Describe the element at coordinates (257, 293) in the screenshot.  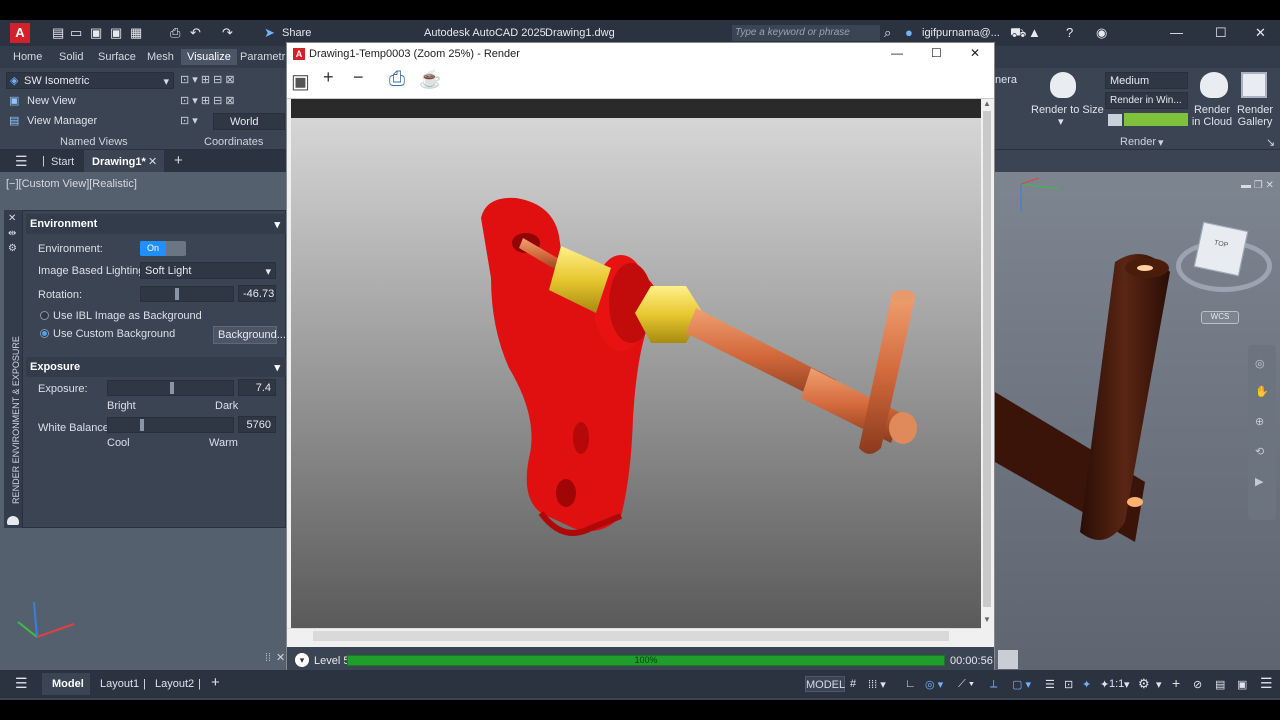
I see `rotation-value: -46.73` at that location.